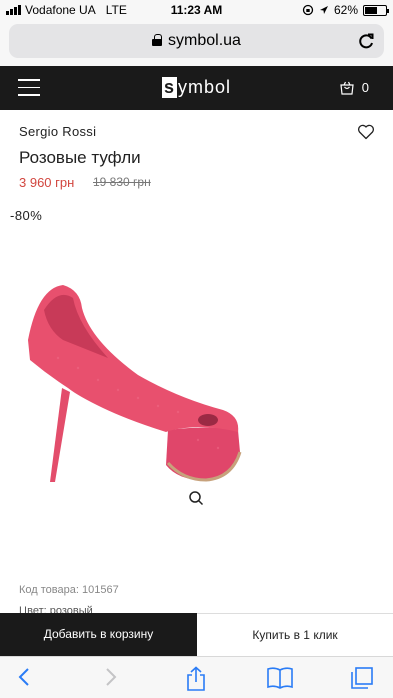  Describe the element at coordinates (362, 678) in the screenshot. I see `tabs-icon` at that location.